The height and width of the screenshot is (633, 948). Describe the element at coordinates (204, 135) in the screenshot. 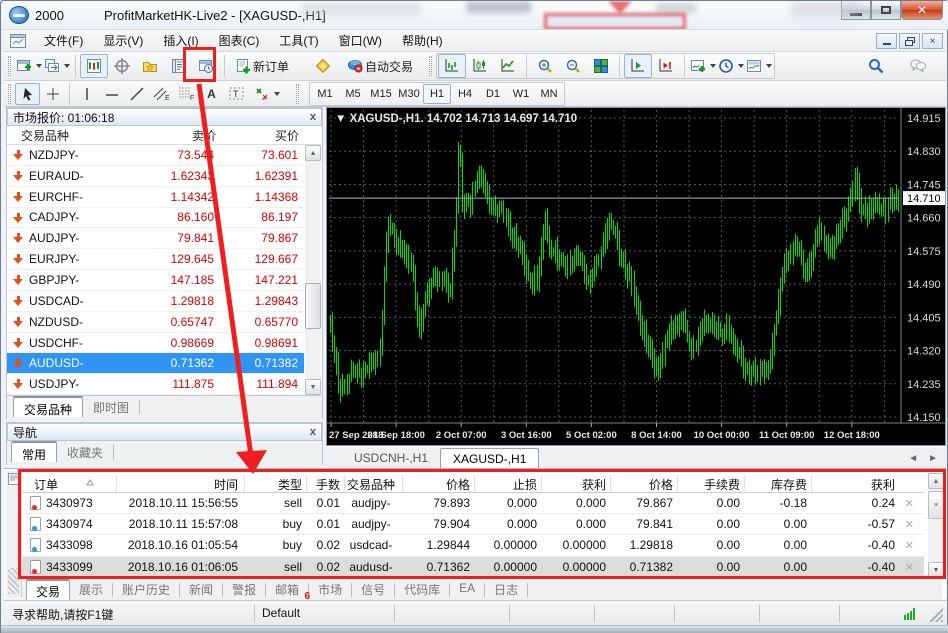

I see `col-bid: 卖价` at that location.